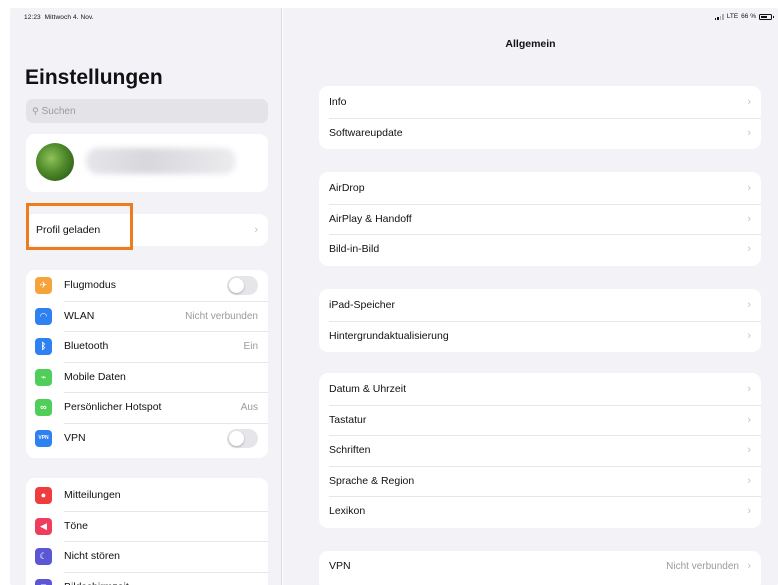 Image resolution: width=778 pixels, height=585 pixels. I want to click on general-item-label: AirDrop, so click(347, 188).